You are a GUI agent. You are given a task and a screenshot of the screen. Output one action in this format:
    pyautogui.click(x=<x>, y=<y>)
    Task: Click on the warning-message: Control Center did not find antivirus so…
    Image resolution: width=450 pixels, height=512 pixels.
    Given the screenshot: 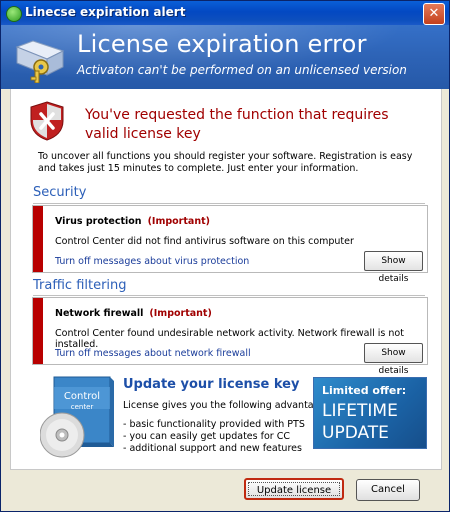 What is the action you would take?
    pyautogui.click(x=204, y=241)
    